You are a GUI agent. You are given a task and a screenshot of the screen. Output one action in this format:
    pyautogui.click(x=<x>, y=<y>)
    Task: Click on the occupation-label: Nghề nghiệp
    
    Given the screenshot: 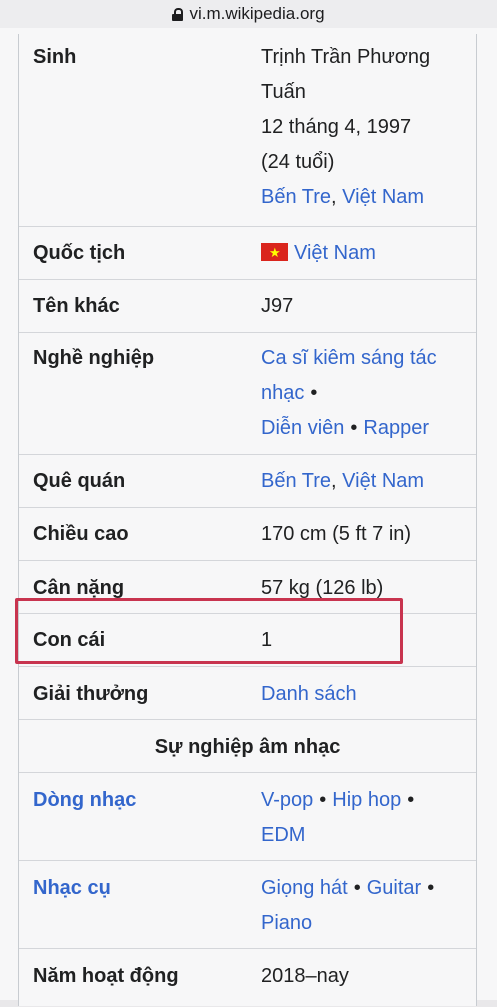 What is the action you would take?
    pyautogui.click(x=94, y=358)
    